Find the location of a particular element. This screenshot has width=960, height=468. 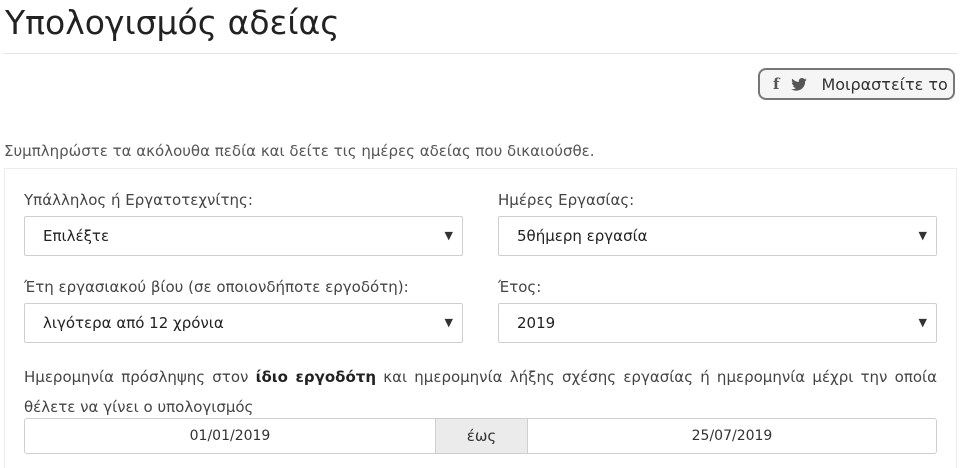

twitter-icon is located at coordinates (799, 84).